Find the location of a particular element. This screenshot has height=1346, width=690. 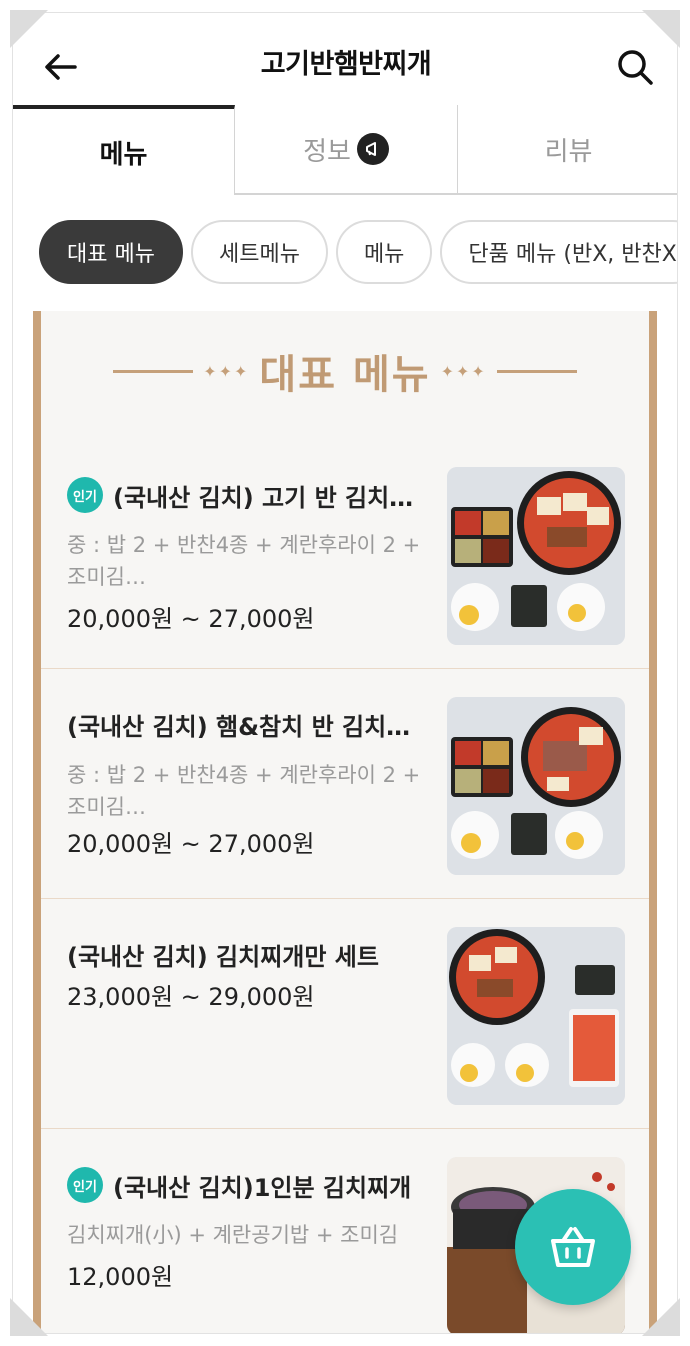

menu-item-name: (국내산 김치) 김치찌개만 세트 is located at coordinates (247, 954).